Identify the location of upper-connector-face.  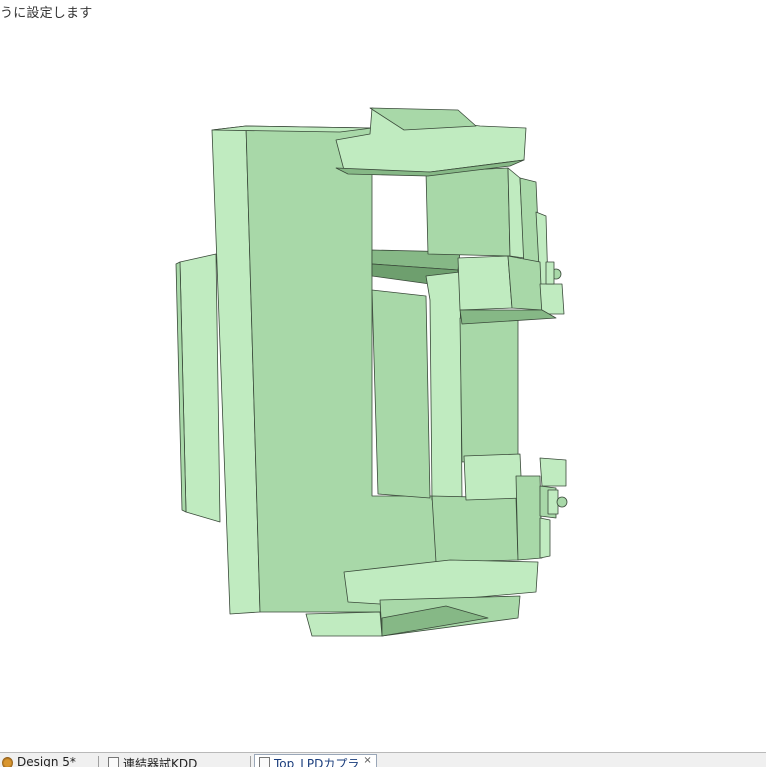
(485, 283).